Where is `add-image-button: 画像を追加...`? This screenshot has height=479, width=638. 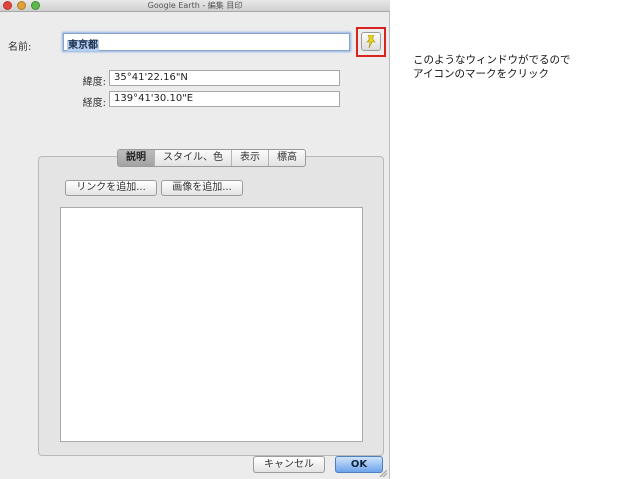 add-image-button: 画像を追加... is located at coordinates (202, 188).